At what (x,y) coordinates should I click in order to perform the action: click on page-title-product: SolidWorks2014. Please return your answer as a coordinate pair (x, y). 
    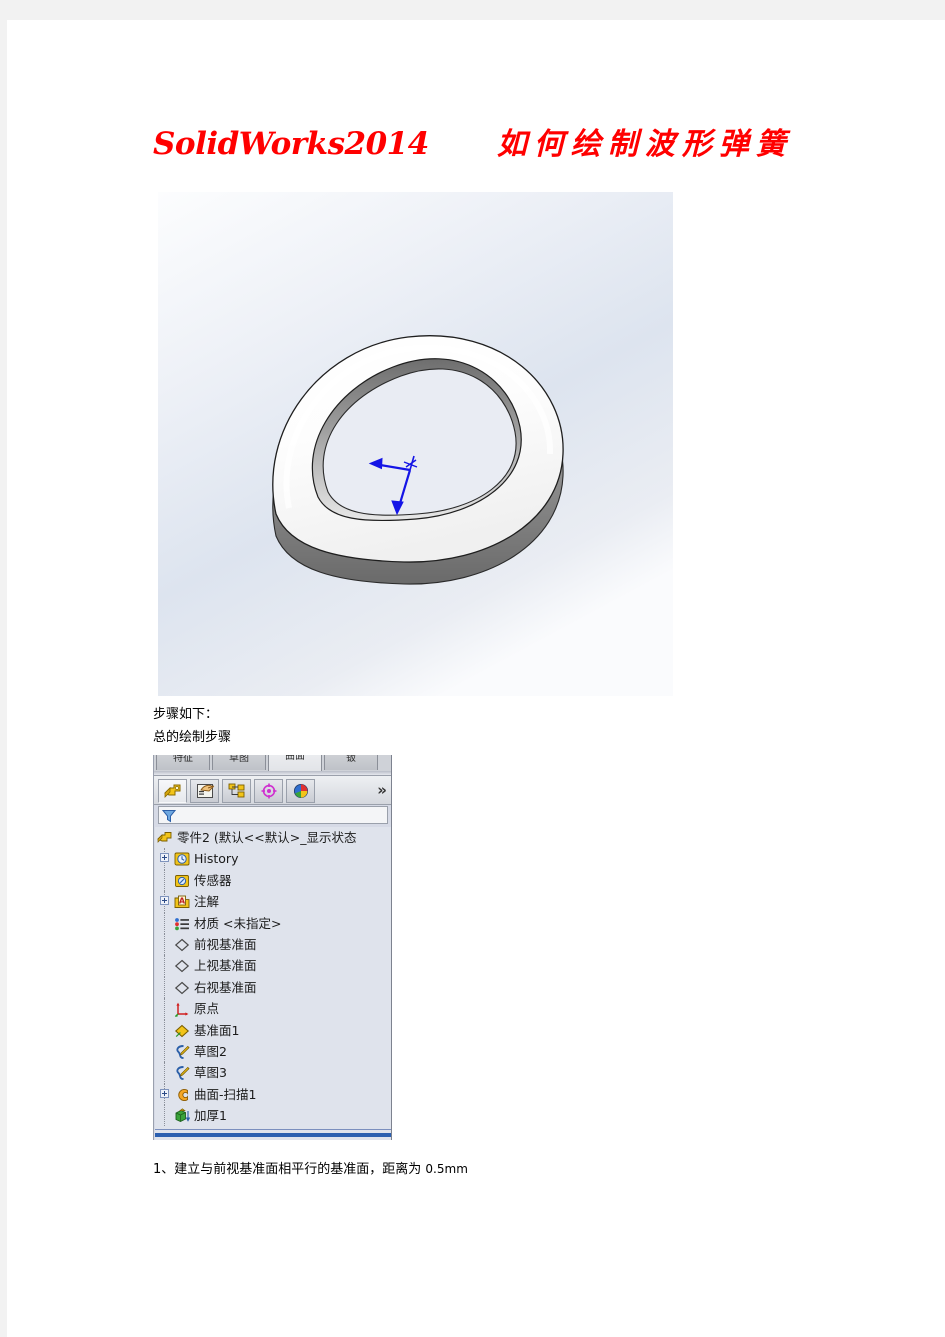
    Looking at the image, I should click on (291, 144).